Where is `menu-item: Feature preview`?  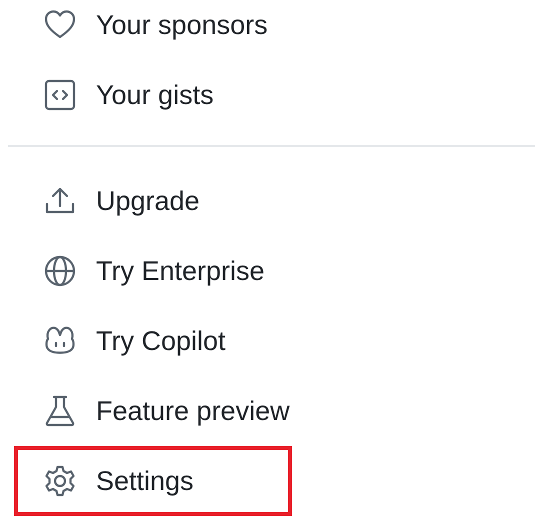 menu-item: Feature preview is located at coordinates (153, 411).